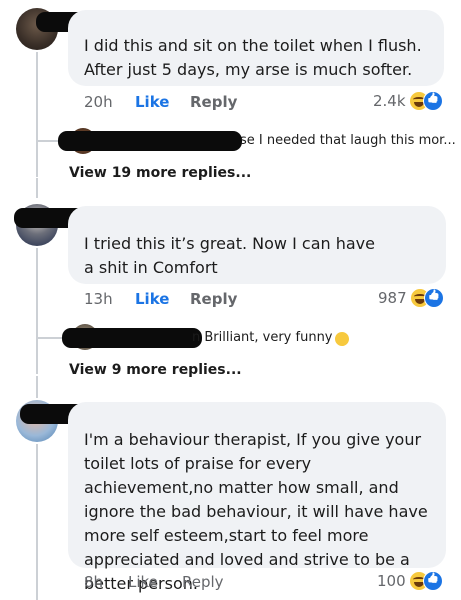  What do you see at coordinates (392, 298) in the screenshot?
I see `reaction-count: 987` at bounding box center [392, 298].